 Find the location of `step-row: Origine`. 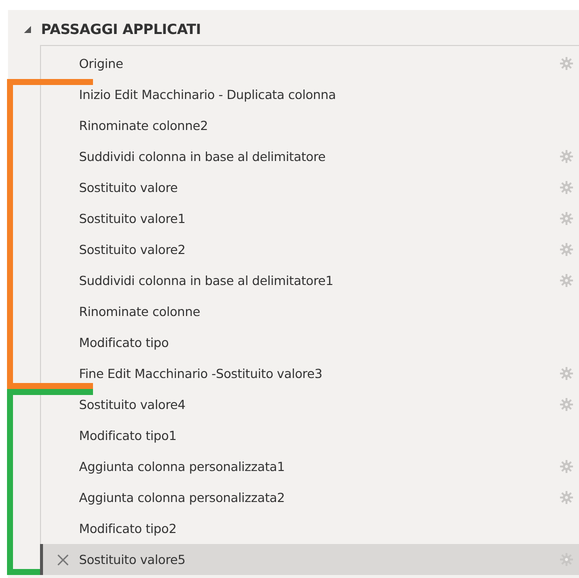

step-row: Origine is located at coordinates (309, 63).